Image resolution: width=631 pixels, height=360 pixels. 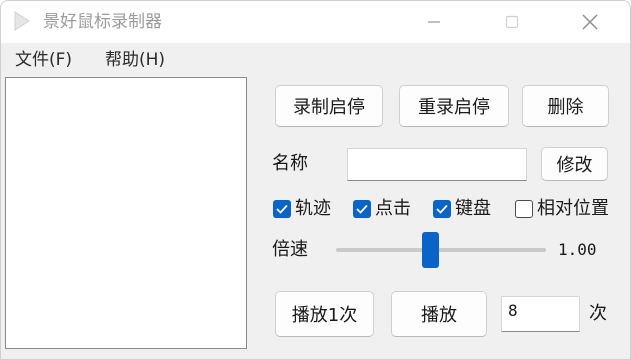 I want to click on name-input, so click(x=437, y=164).